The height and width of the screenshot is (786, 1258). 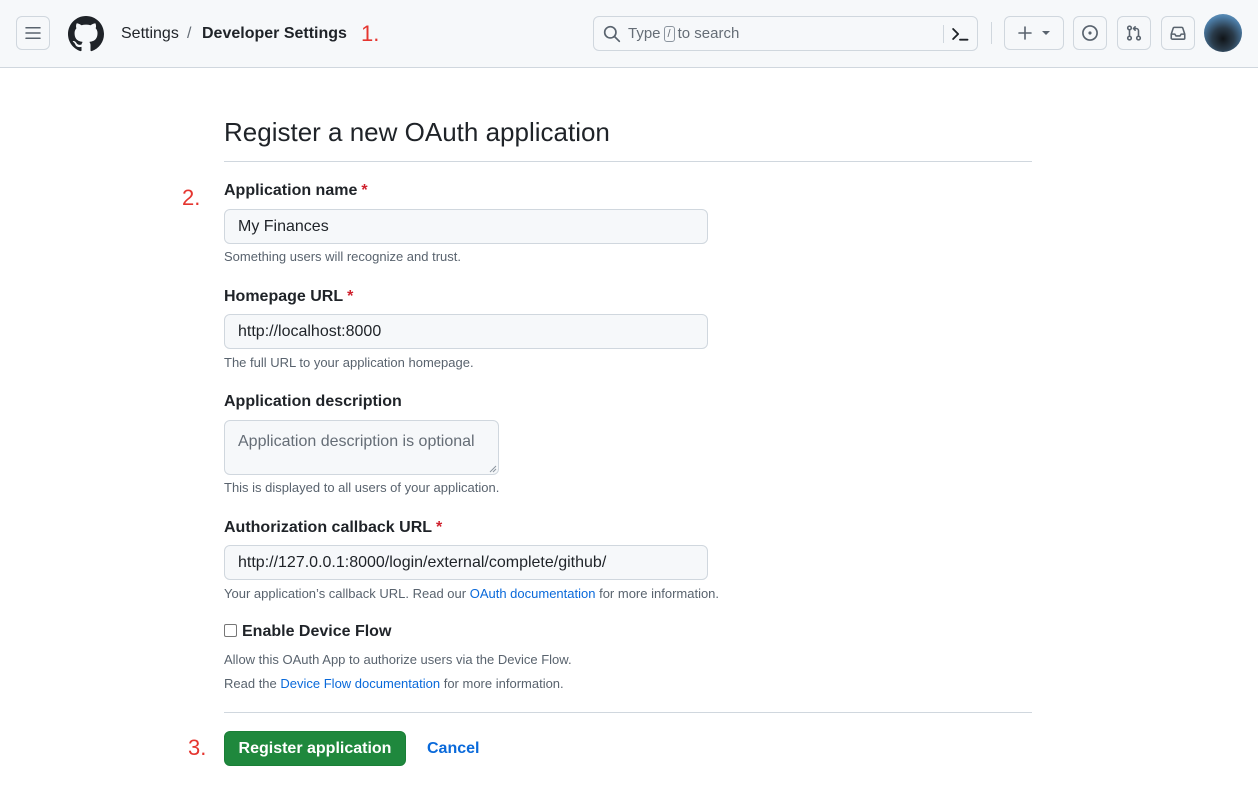 What do you see at coordinates (289, 296) in the screenshot?
I see `homepage-url-label: Homepage URL *` at bounding box center [289, 296].